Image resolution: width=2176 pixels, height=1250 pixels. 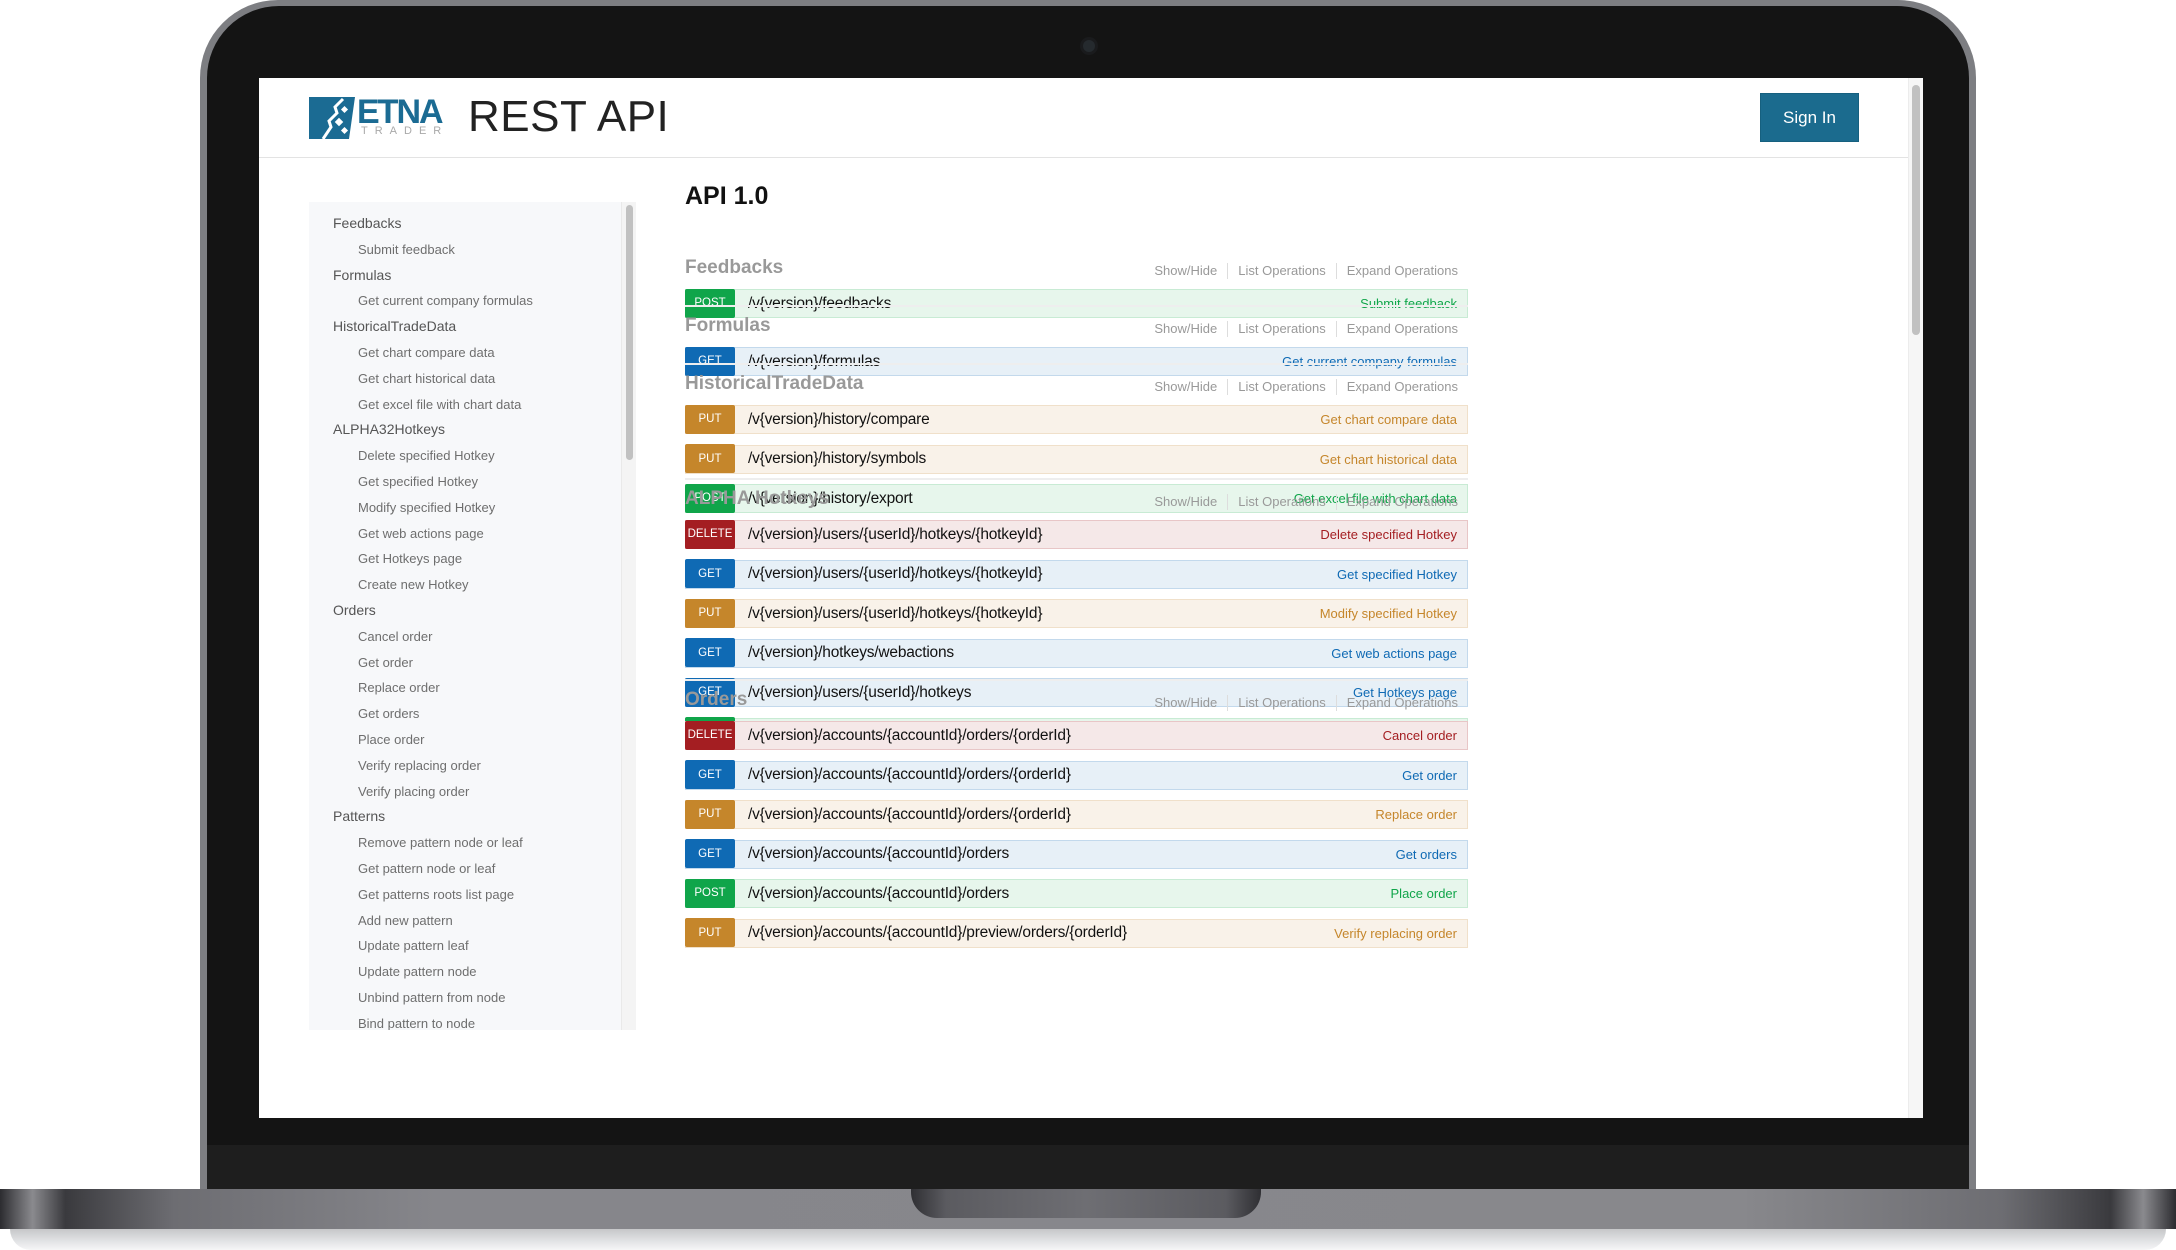 What do you see at coordinates (1395, 933) in the screenshot?
I see `operation-summary: Verify replacing order` at bounding box center [1395, 933].